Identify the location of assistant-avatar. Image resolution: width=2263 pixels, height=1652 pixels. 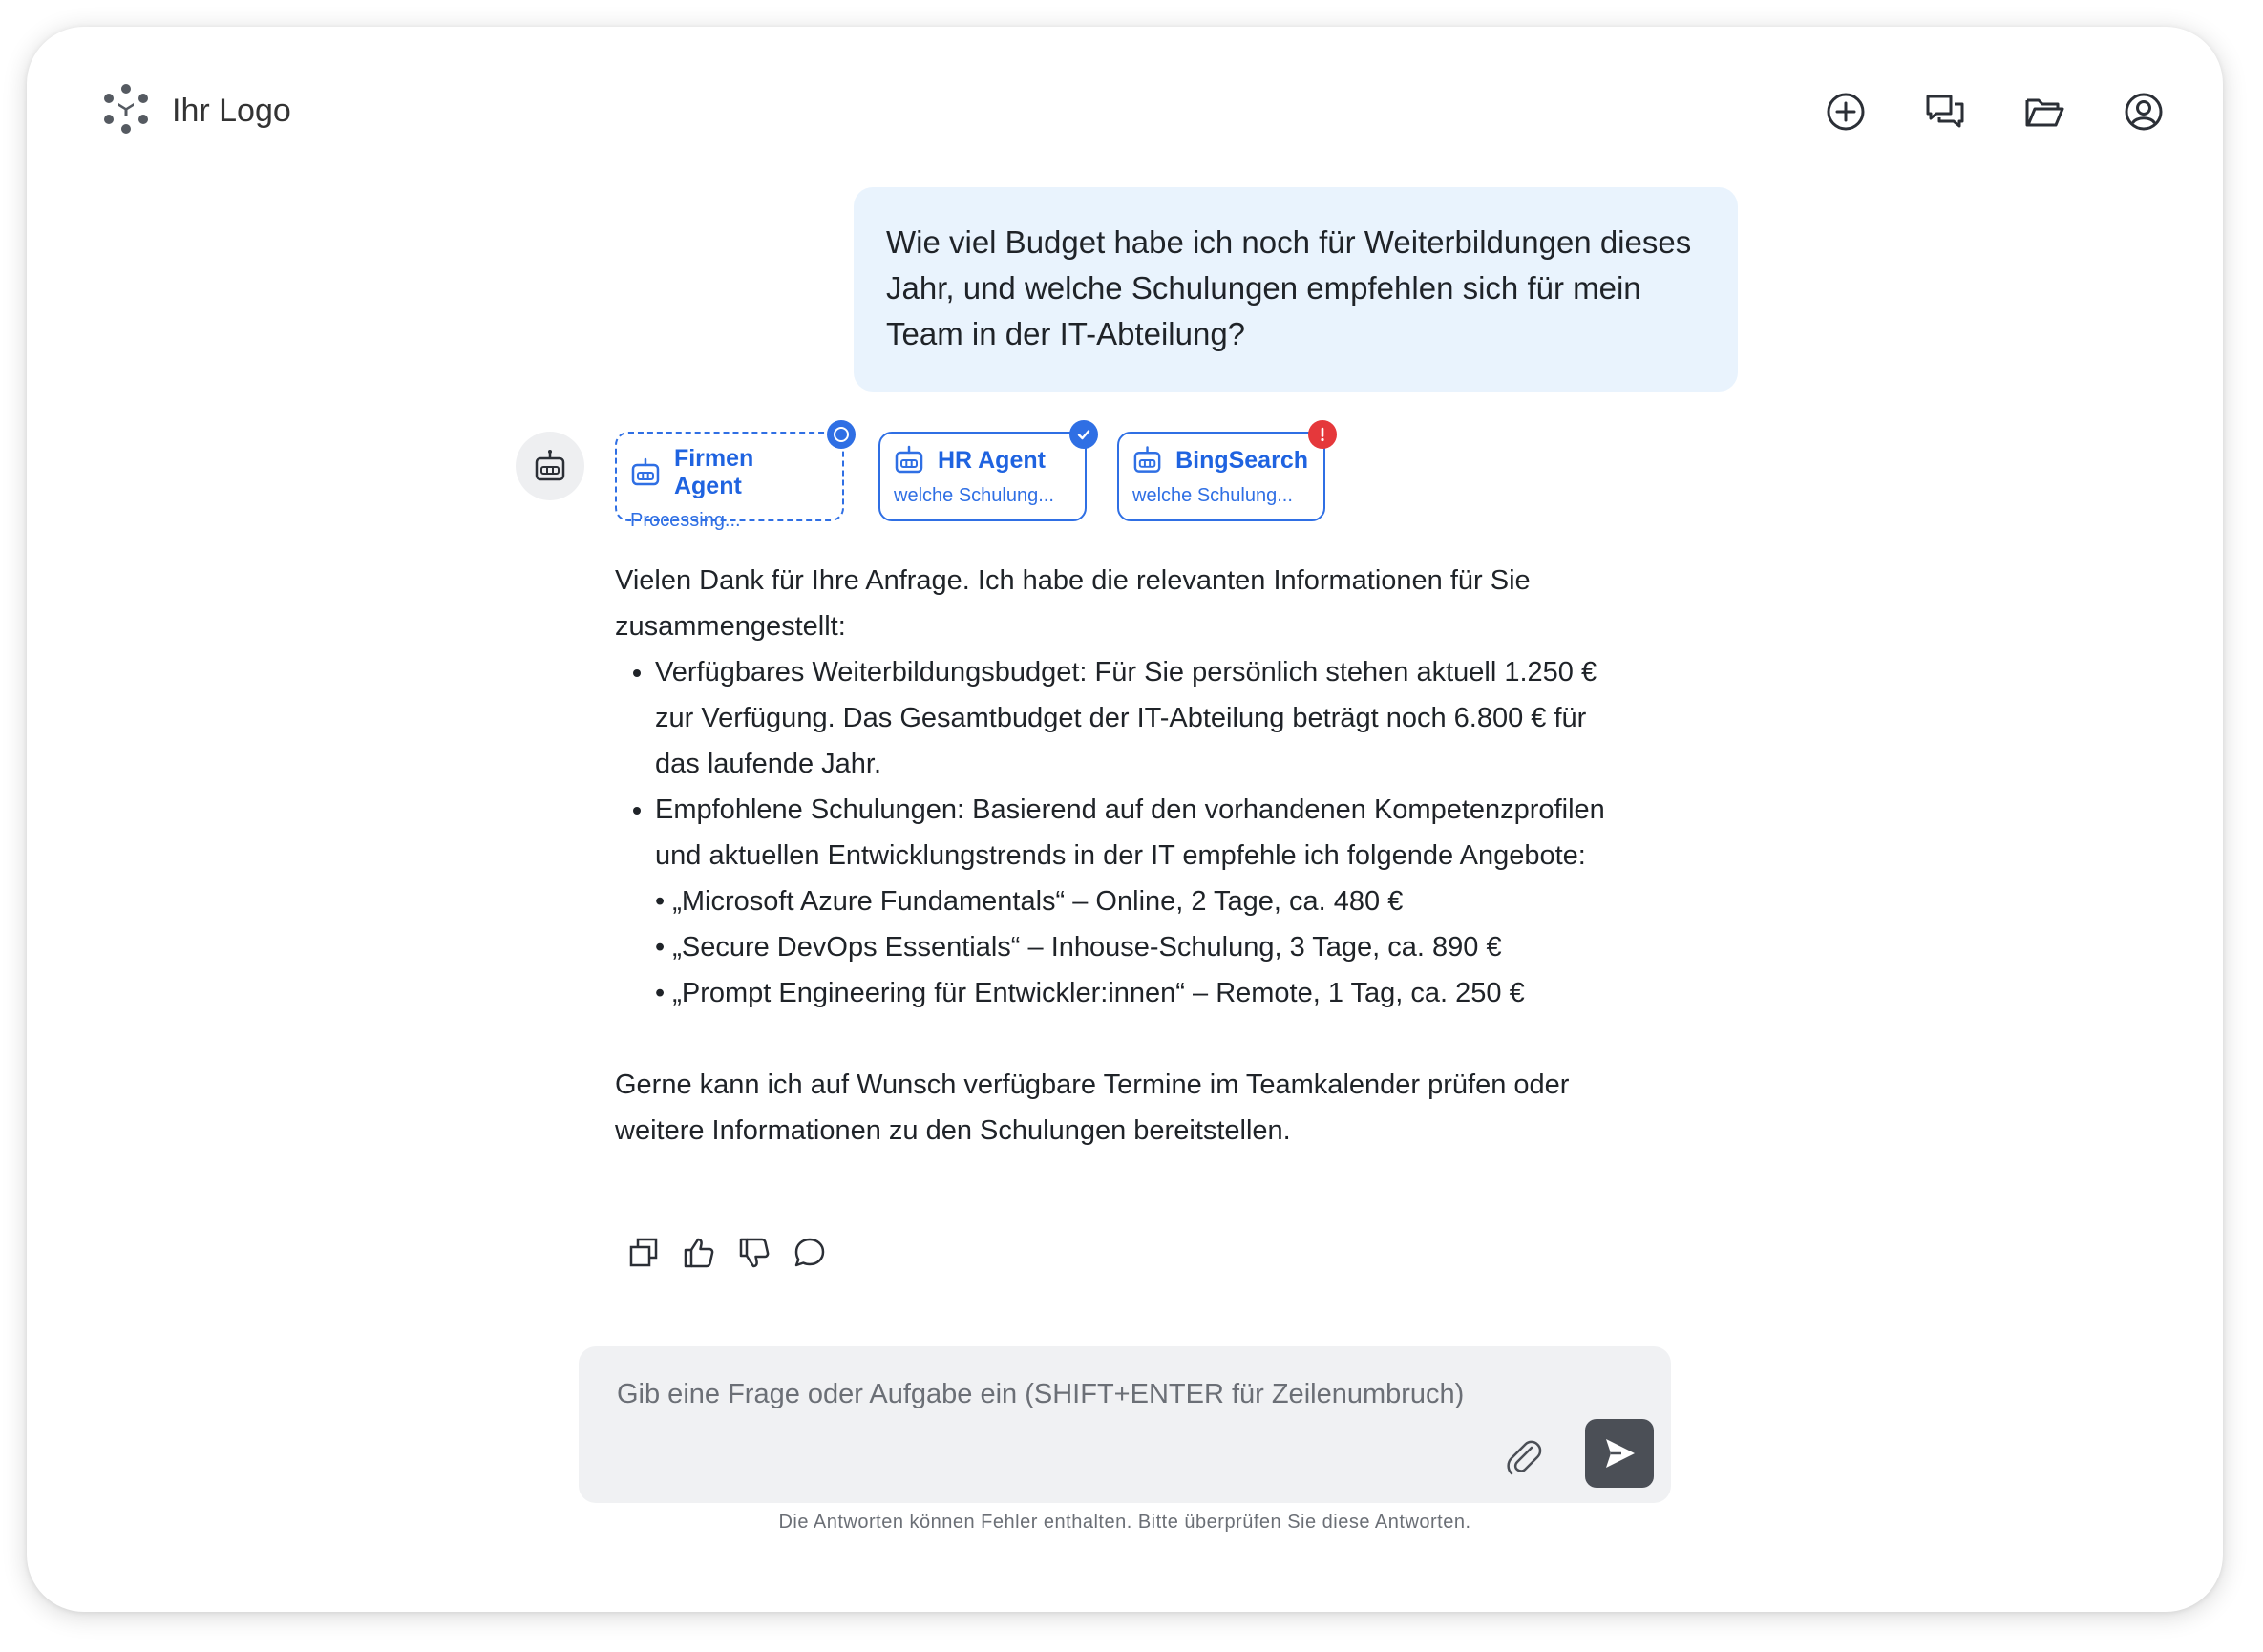
(550, 466).